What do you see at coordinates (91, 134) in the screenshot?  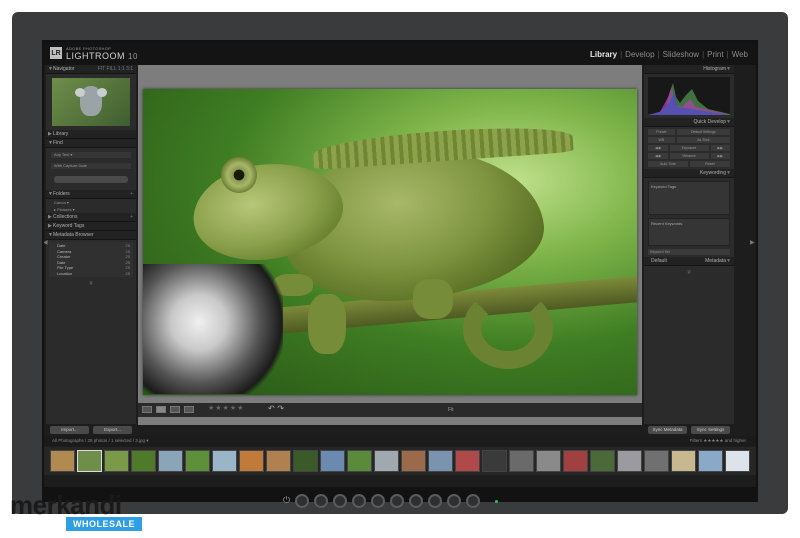 I see `library-header: ▶ Library` at bounding box center [91, 134].